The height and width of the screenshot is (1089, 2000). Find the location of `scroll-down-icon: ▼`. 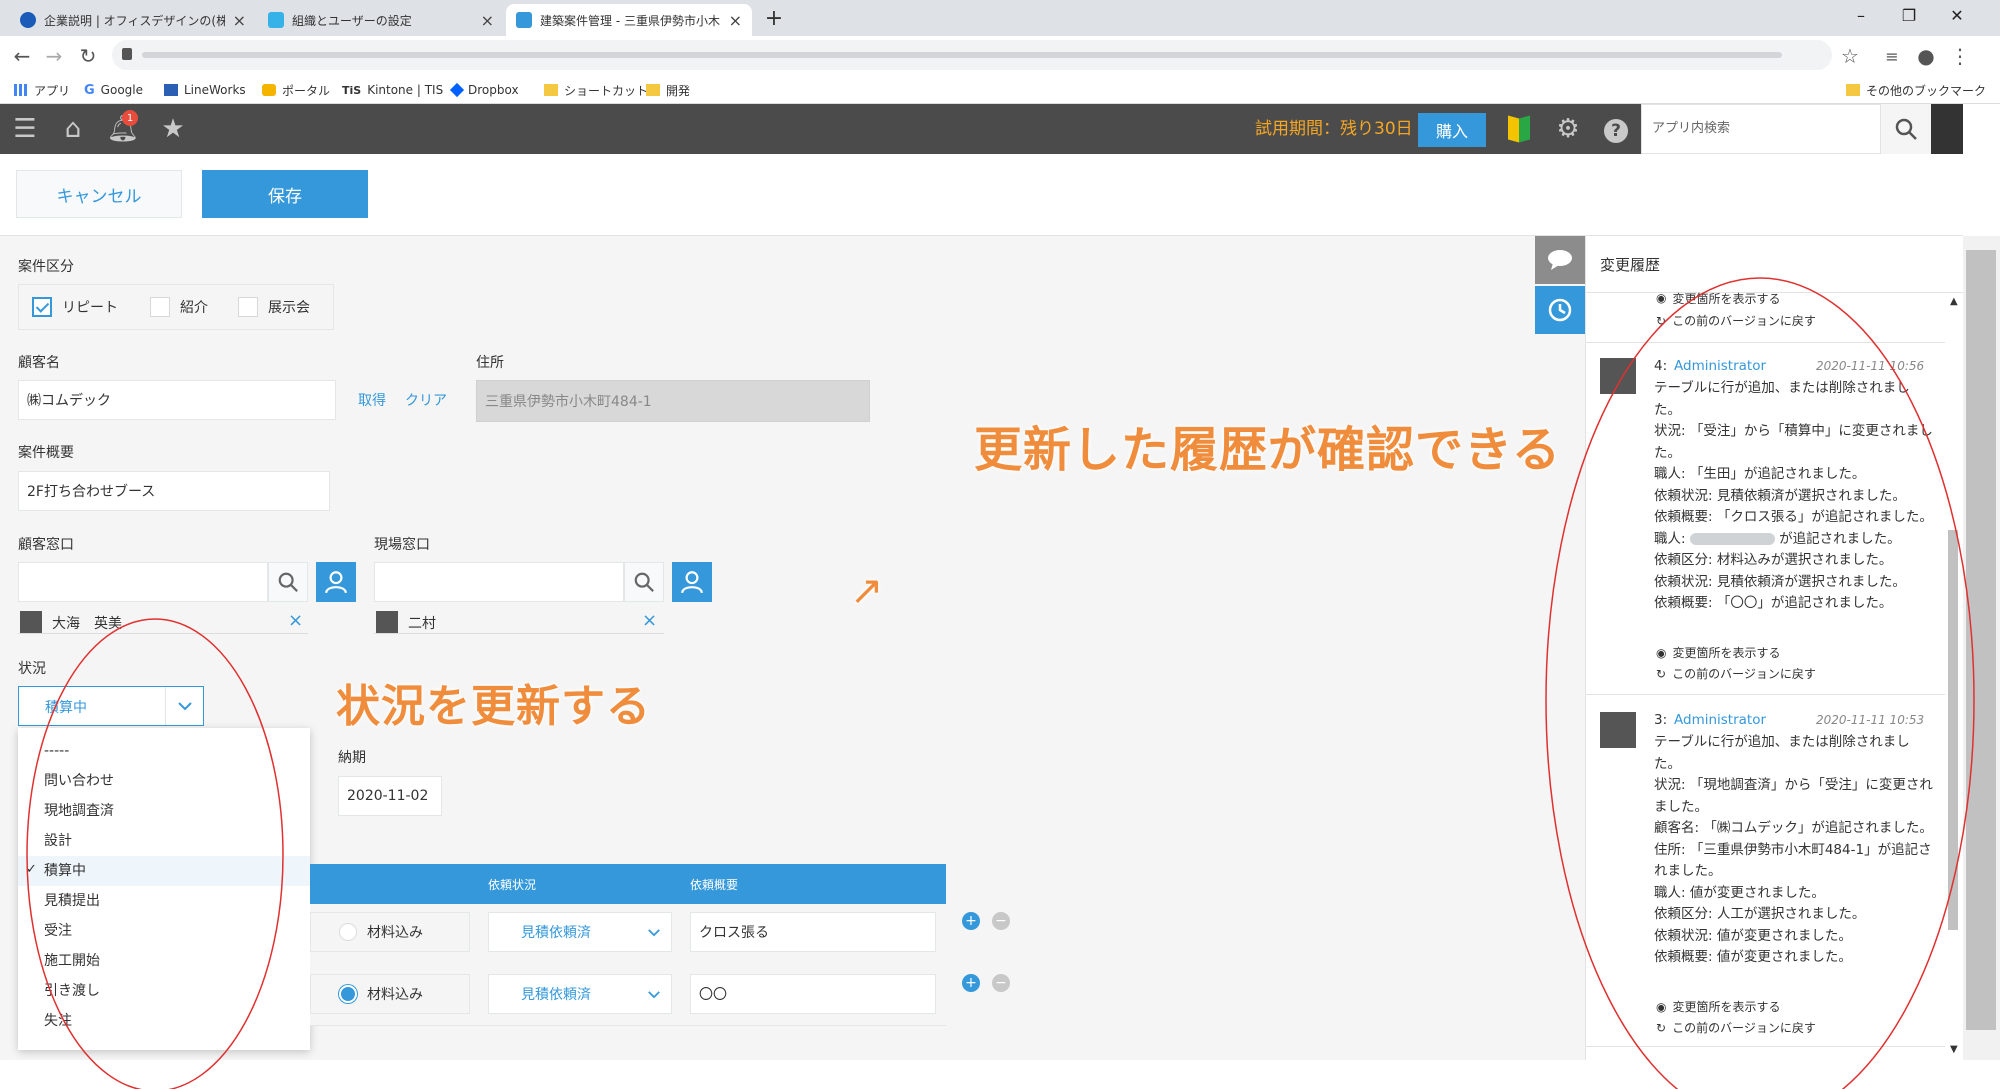

scroll-down-icon: ▼ is located at coordinates (1954, 1049).